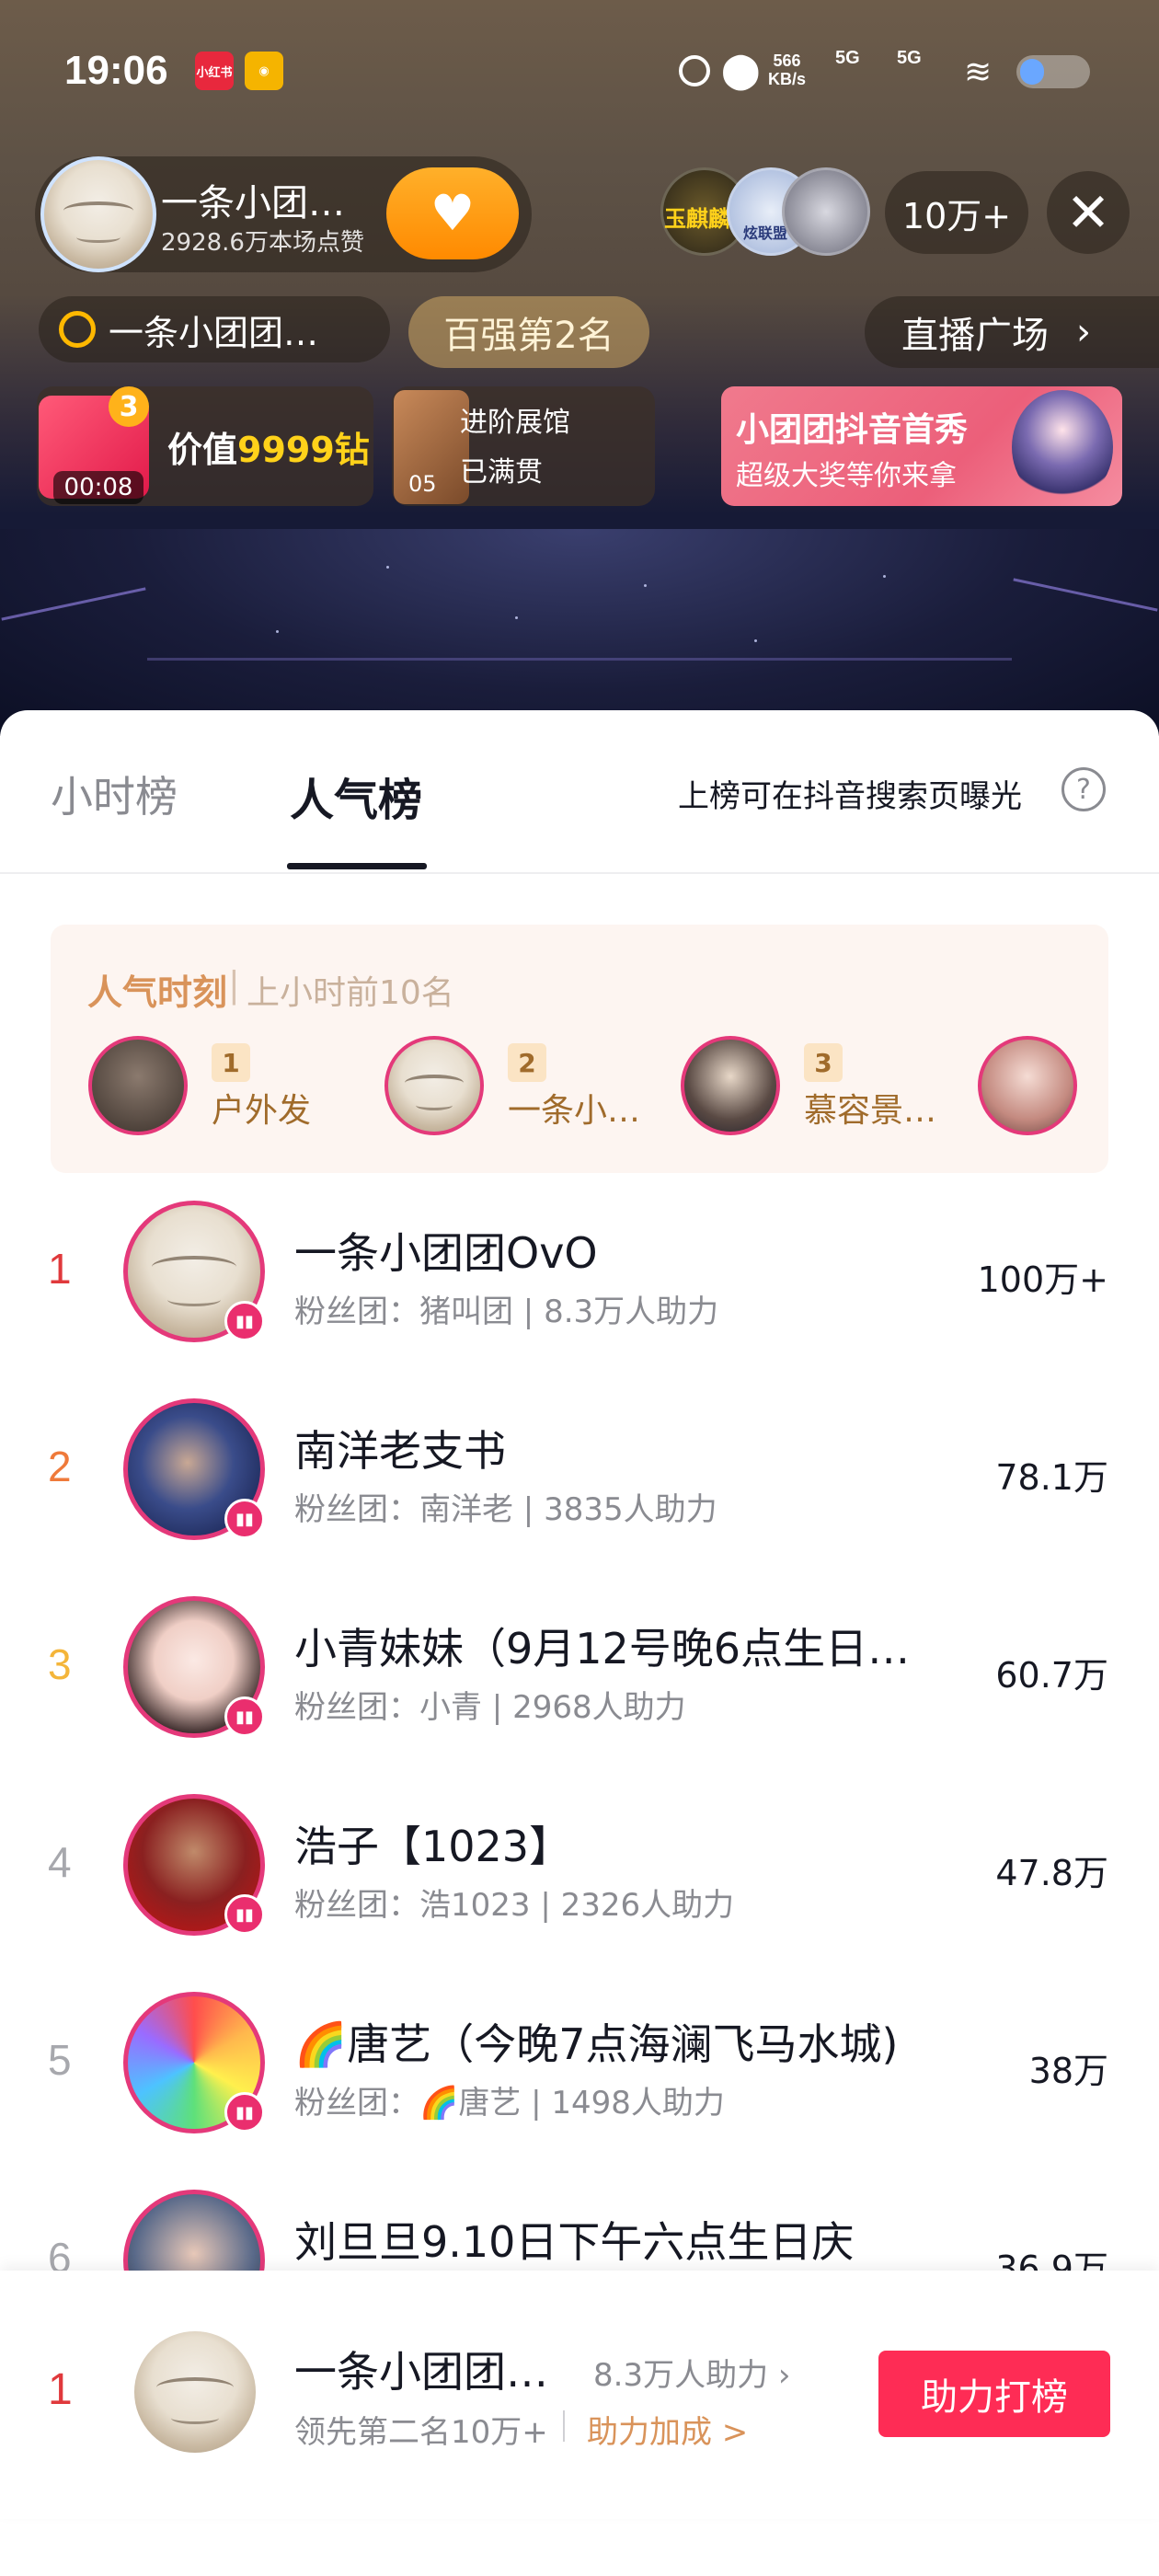  What do you see at coordinates (262, 243) in the screenshot?
I see `anchor-likes: 2928.6万本场点赞` at bounding box center [262, 243].